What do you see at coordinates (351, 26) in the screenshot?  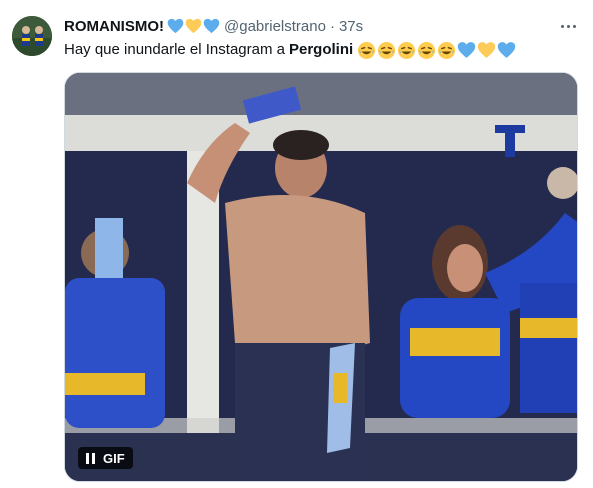 I see `timestamp: 37s` at bounding box center [351, 26].